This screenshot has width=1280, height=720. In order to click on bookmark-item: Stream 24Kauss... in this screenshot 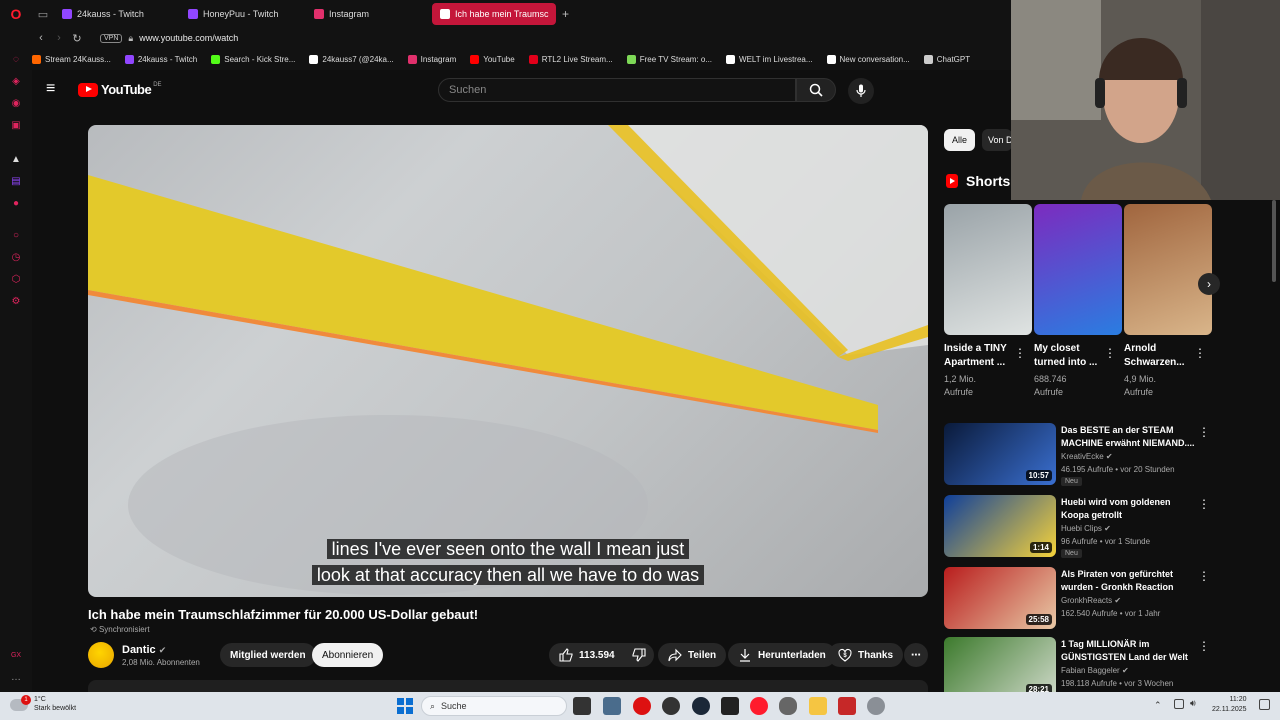, I will do `click(71, 59)`.